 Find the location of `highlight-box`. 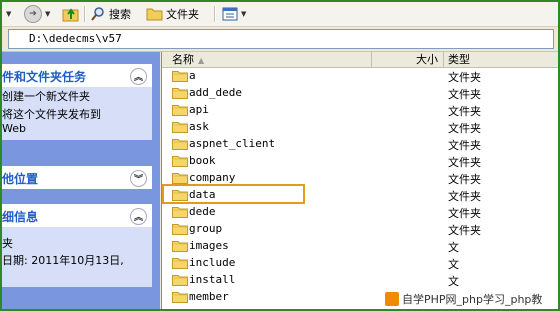

highlight-box is located at coordinates (233, 194).